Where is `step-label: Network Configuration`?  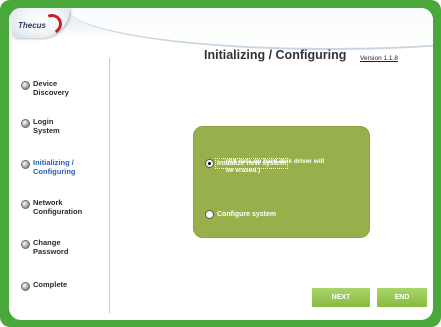
step-label: Network Configuration is located at coordinates (58, 207).